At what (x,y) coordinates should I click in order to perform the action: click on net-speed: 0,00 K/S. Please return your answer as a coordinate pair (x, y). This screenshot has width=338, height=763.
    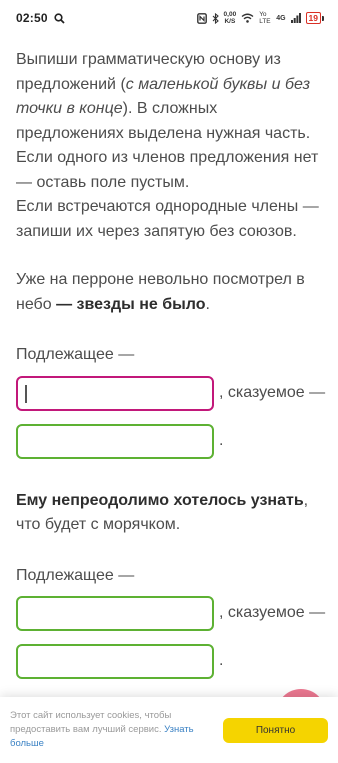
    Looking at the image, I should click on (230, 18).